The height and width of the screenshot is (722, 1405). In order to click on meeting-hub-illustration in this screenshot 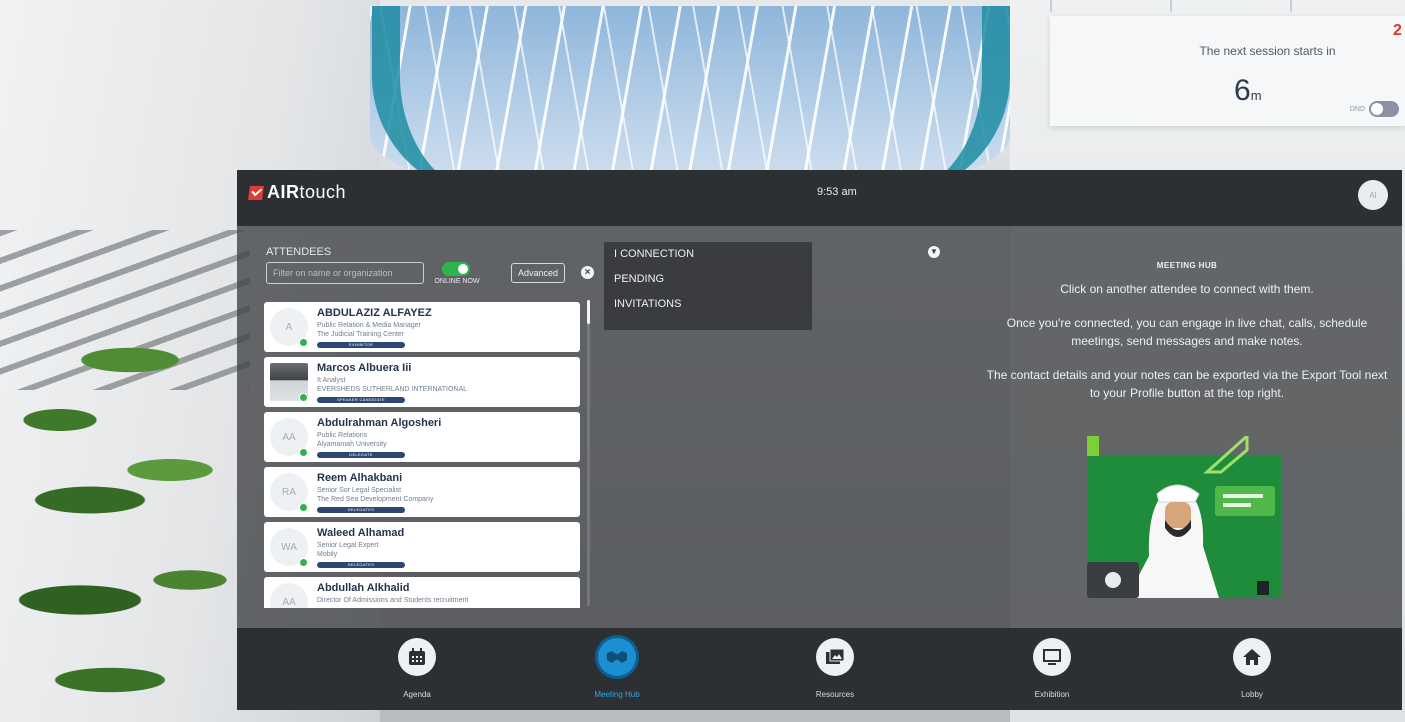, I will do `click(1184, 517)`.